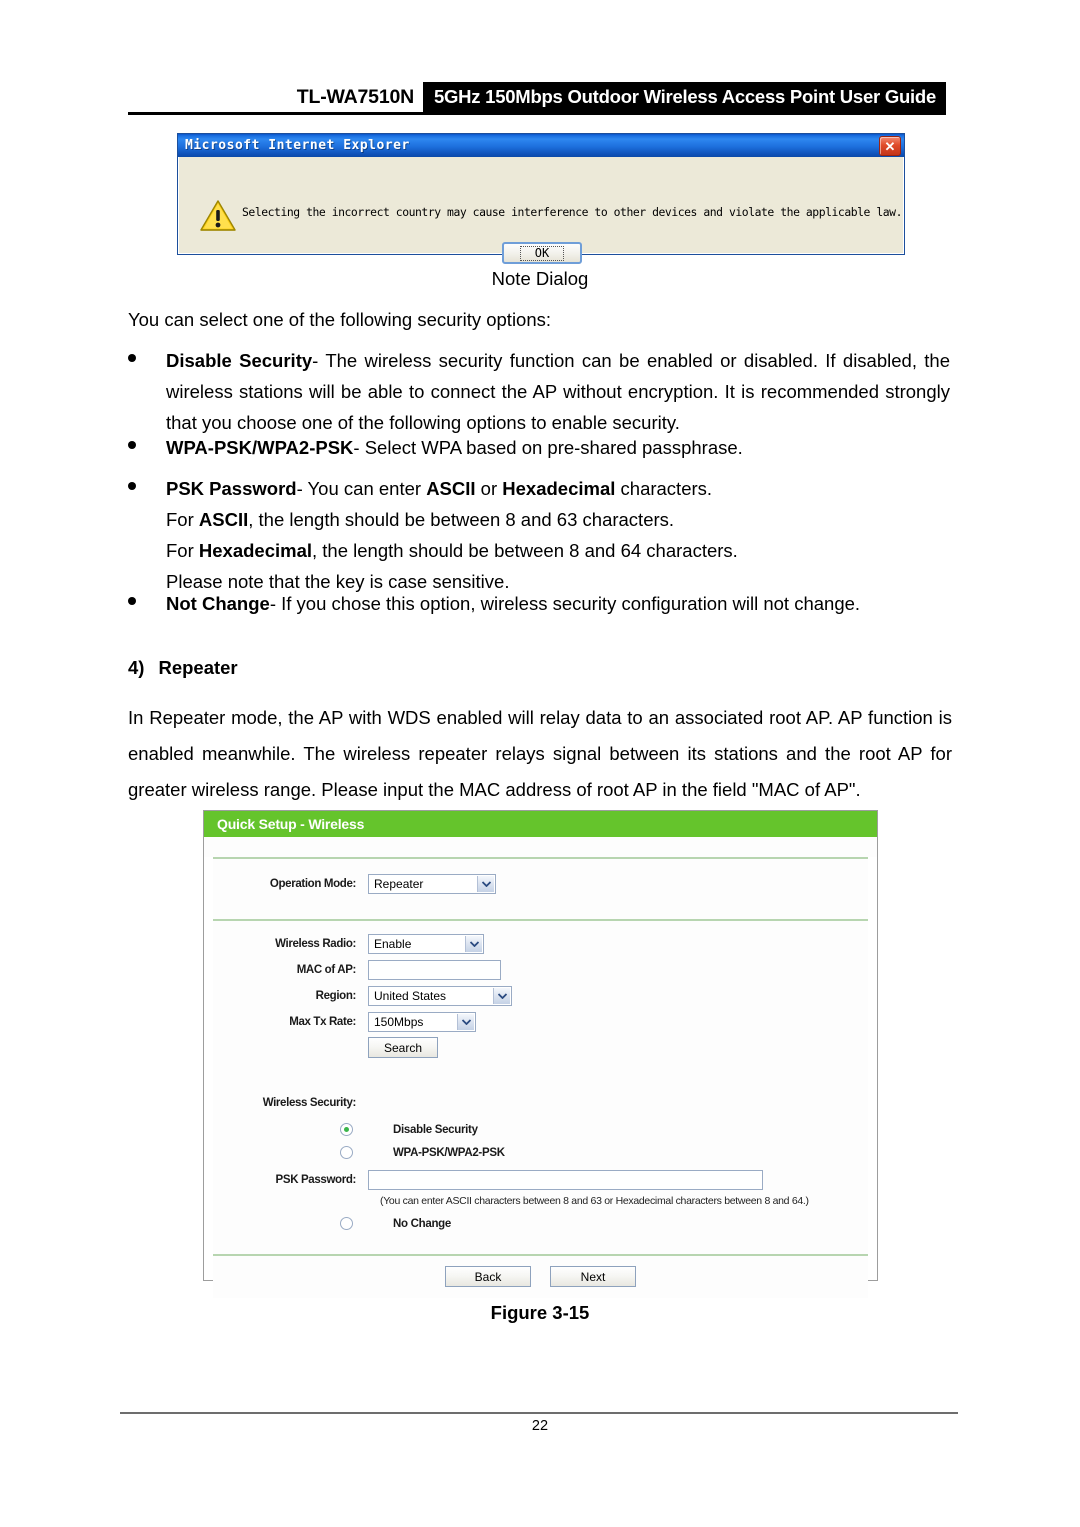 Image resolution: width=1080 pixels, height=1527 pixels. I want to click on operation-mode-row: Operation Mode: Repeater, so click(540, 883).